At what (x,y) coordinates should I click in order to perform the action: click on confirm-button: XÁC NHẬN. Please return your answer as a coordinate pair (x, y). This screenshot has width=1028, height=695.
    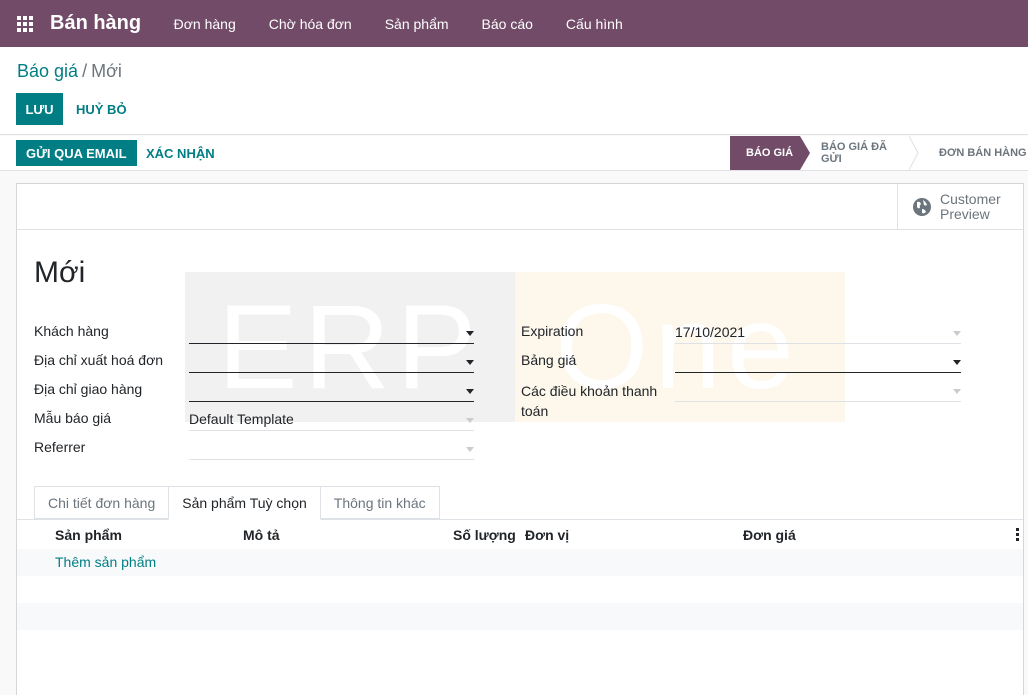
    Looking at the image, I should click on (180, 153).